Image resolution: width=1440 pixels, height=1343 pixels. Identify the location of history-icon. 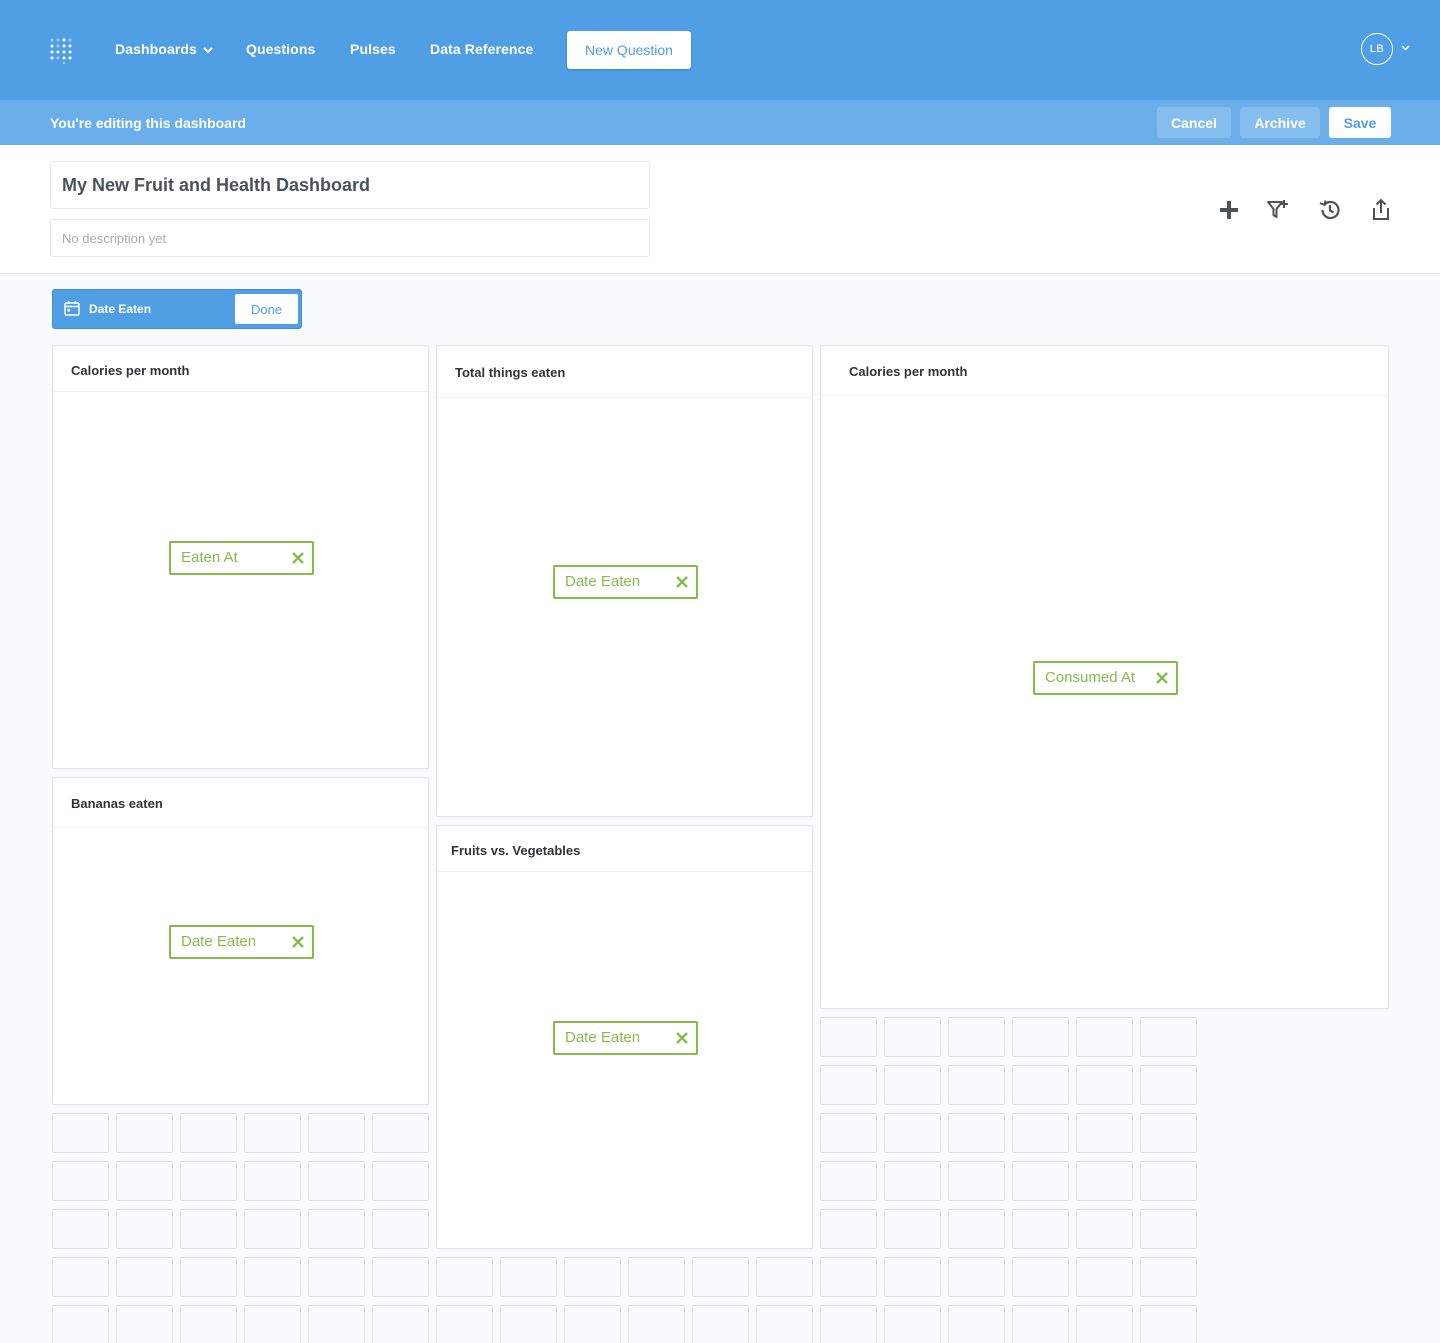
(1330, 210).